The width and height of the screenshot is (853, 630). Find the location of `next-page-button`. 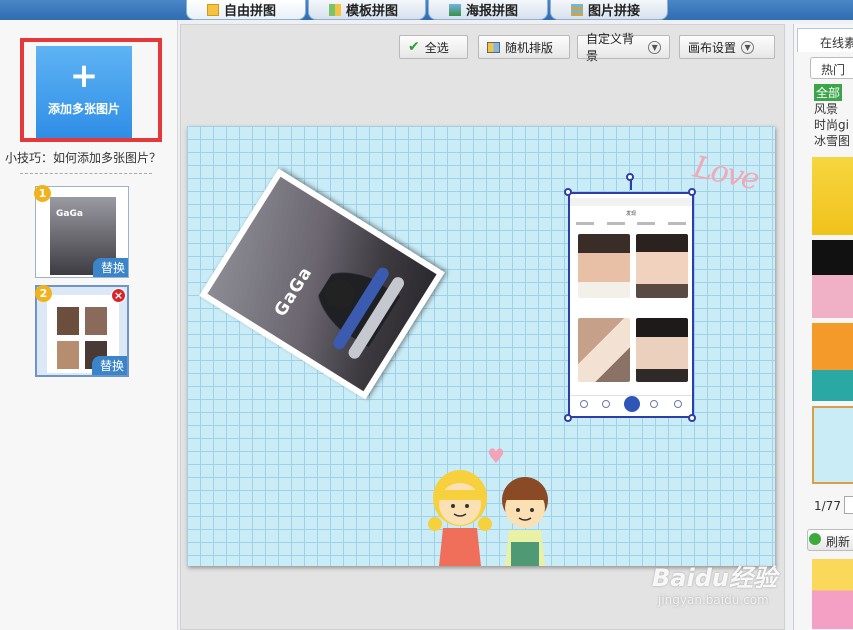

next-page-button is located at coordinates (848, 505).